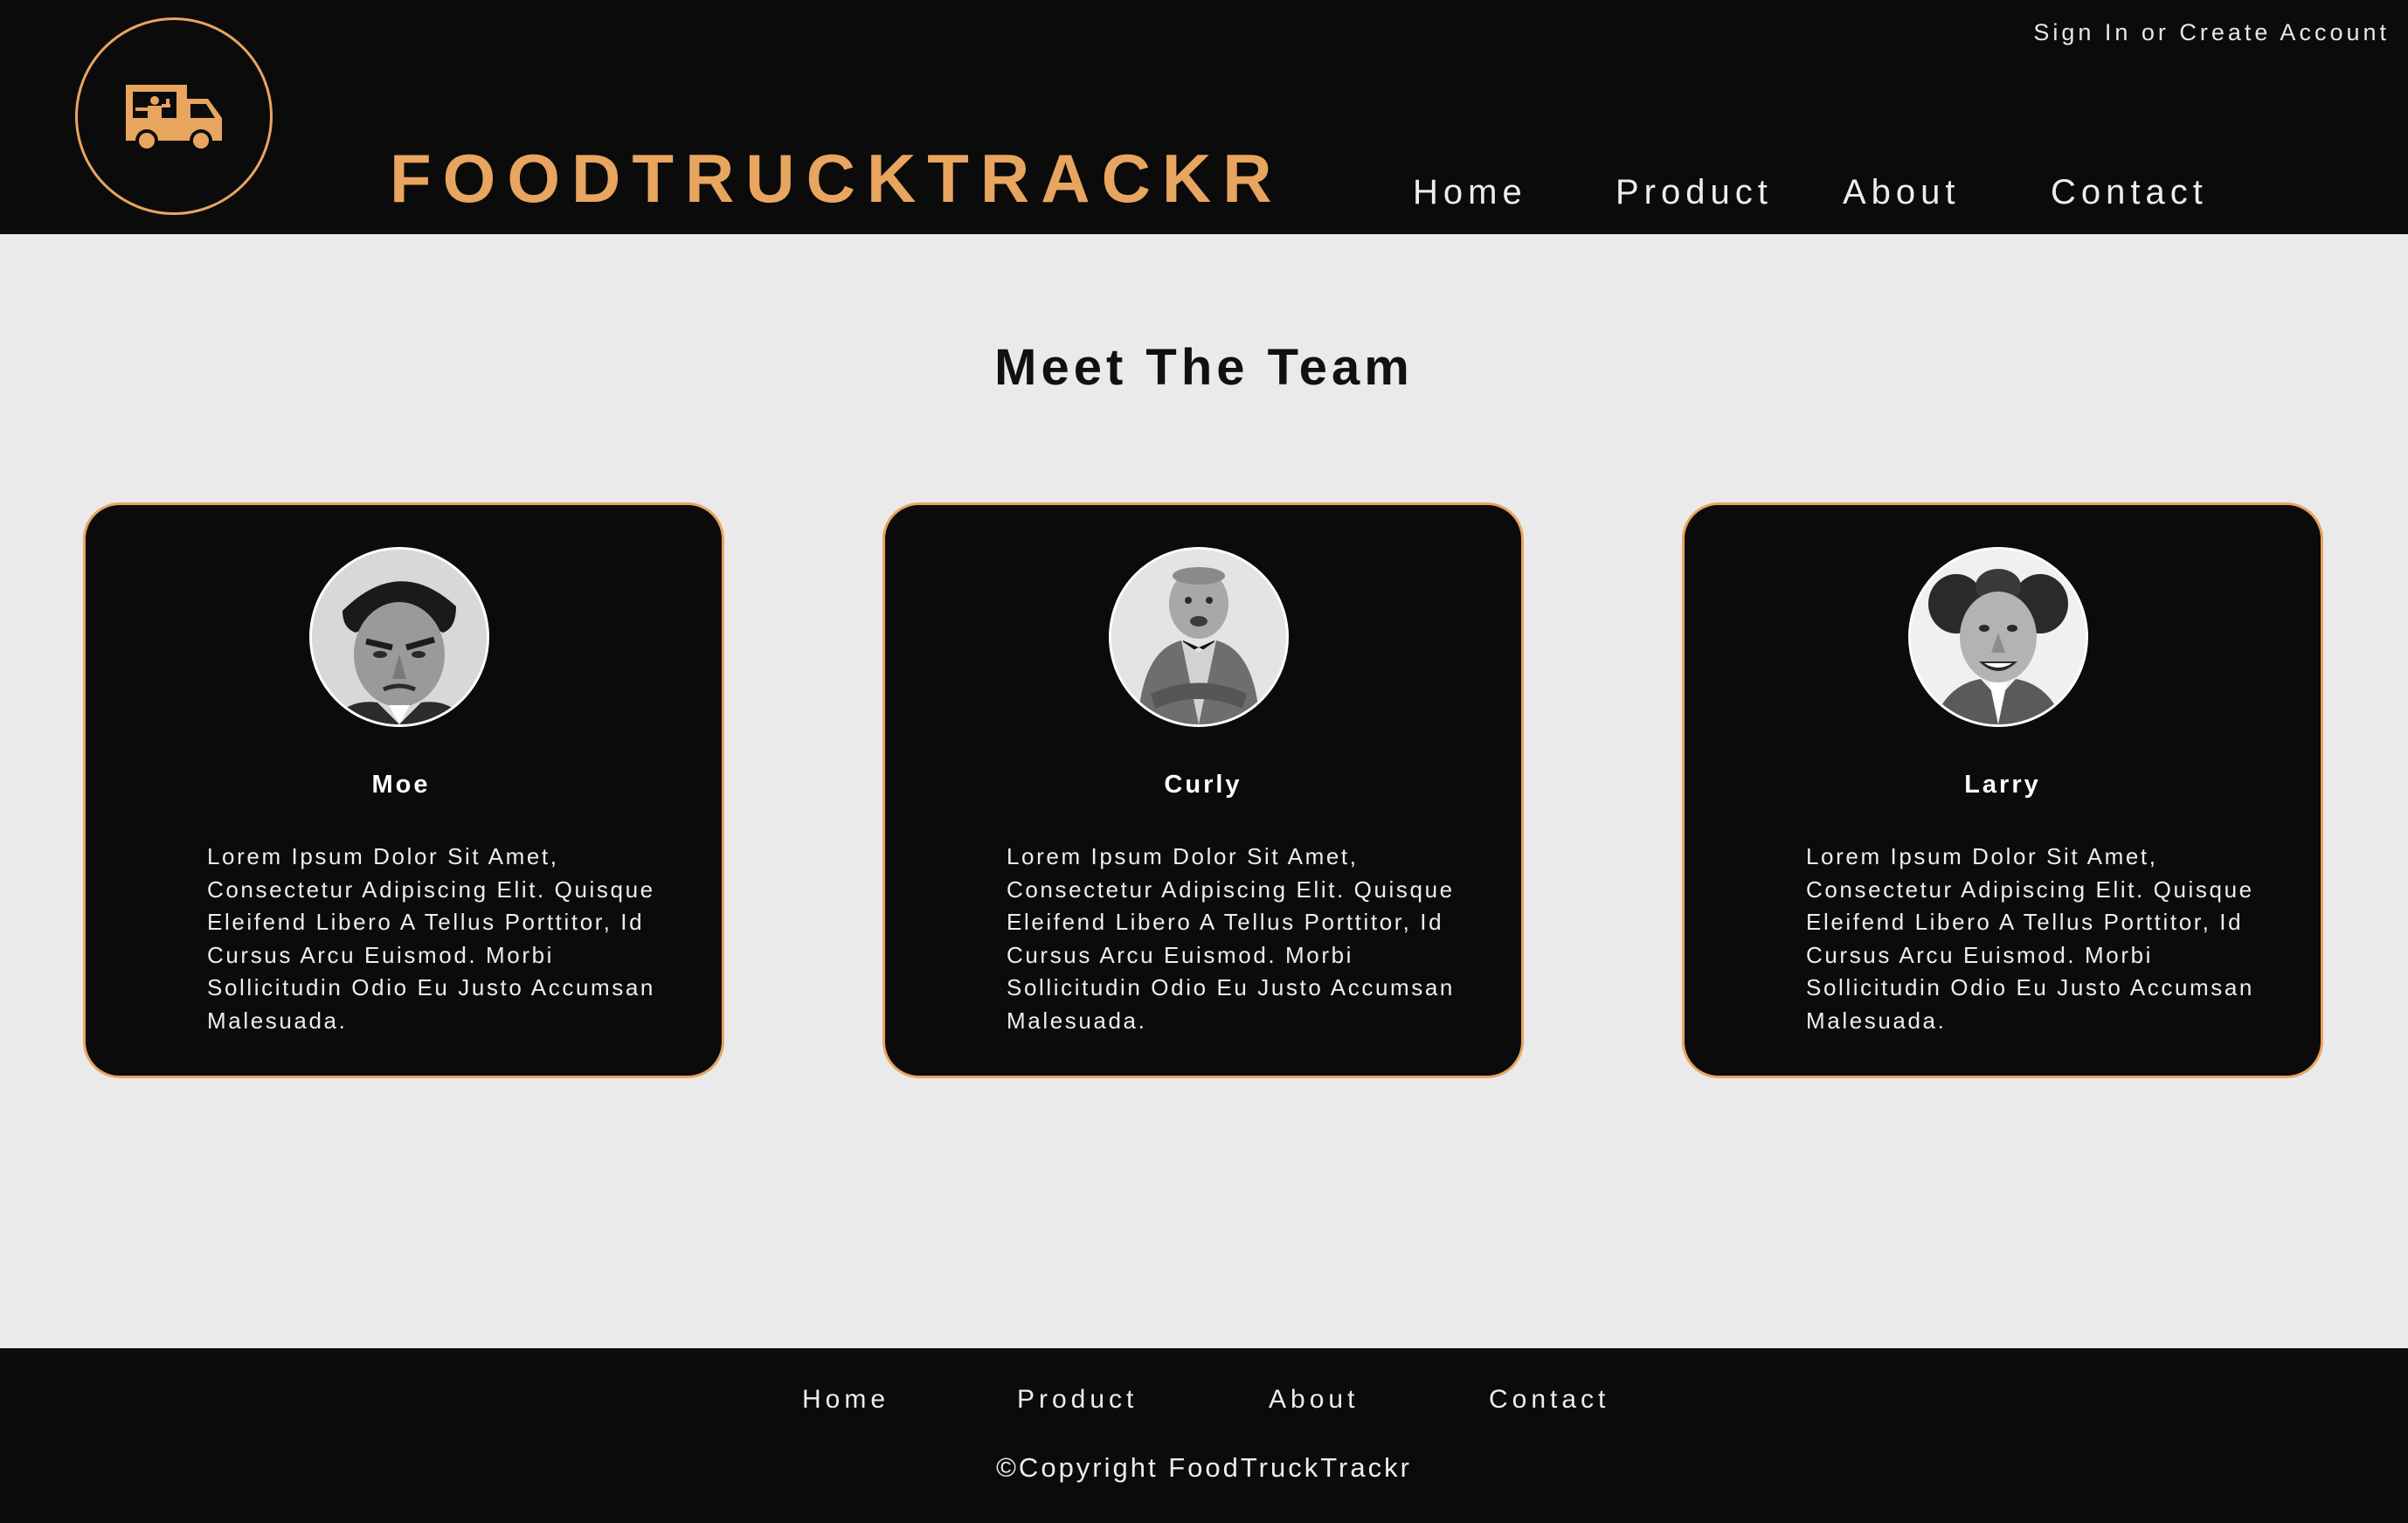 This screenshot has height=1523, width=2408. I want to click on brand-title: FOODTRUCKTRACKR, so click(837, 179).